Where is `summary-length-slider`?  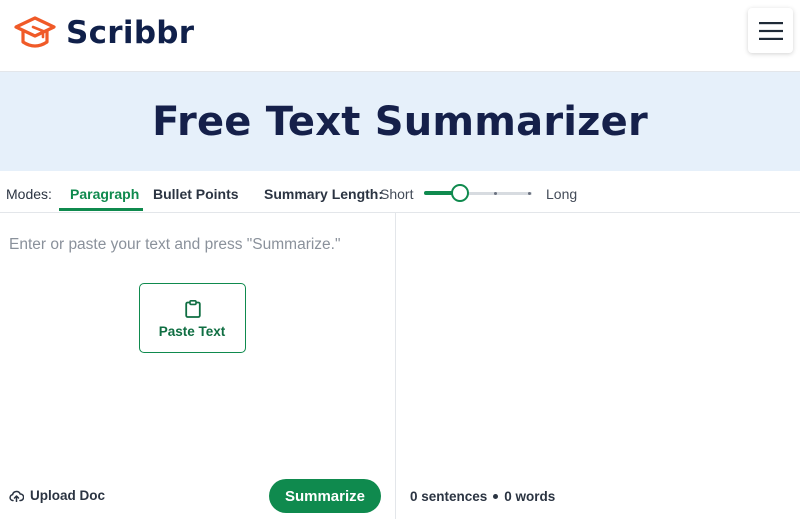
summary-length-slider is located at coordinates (479, 193).